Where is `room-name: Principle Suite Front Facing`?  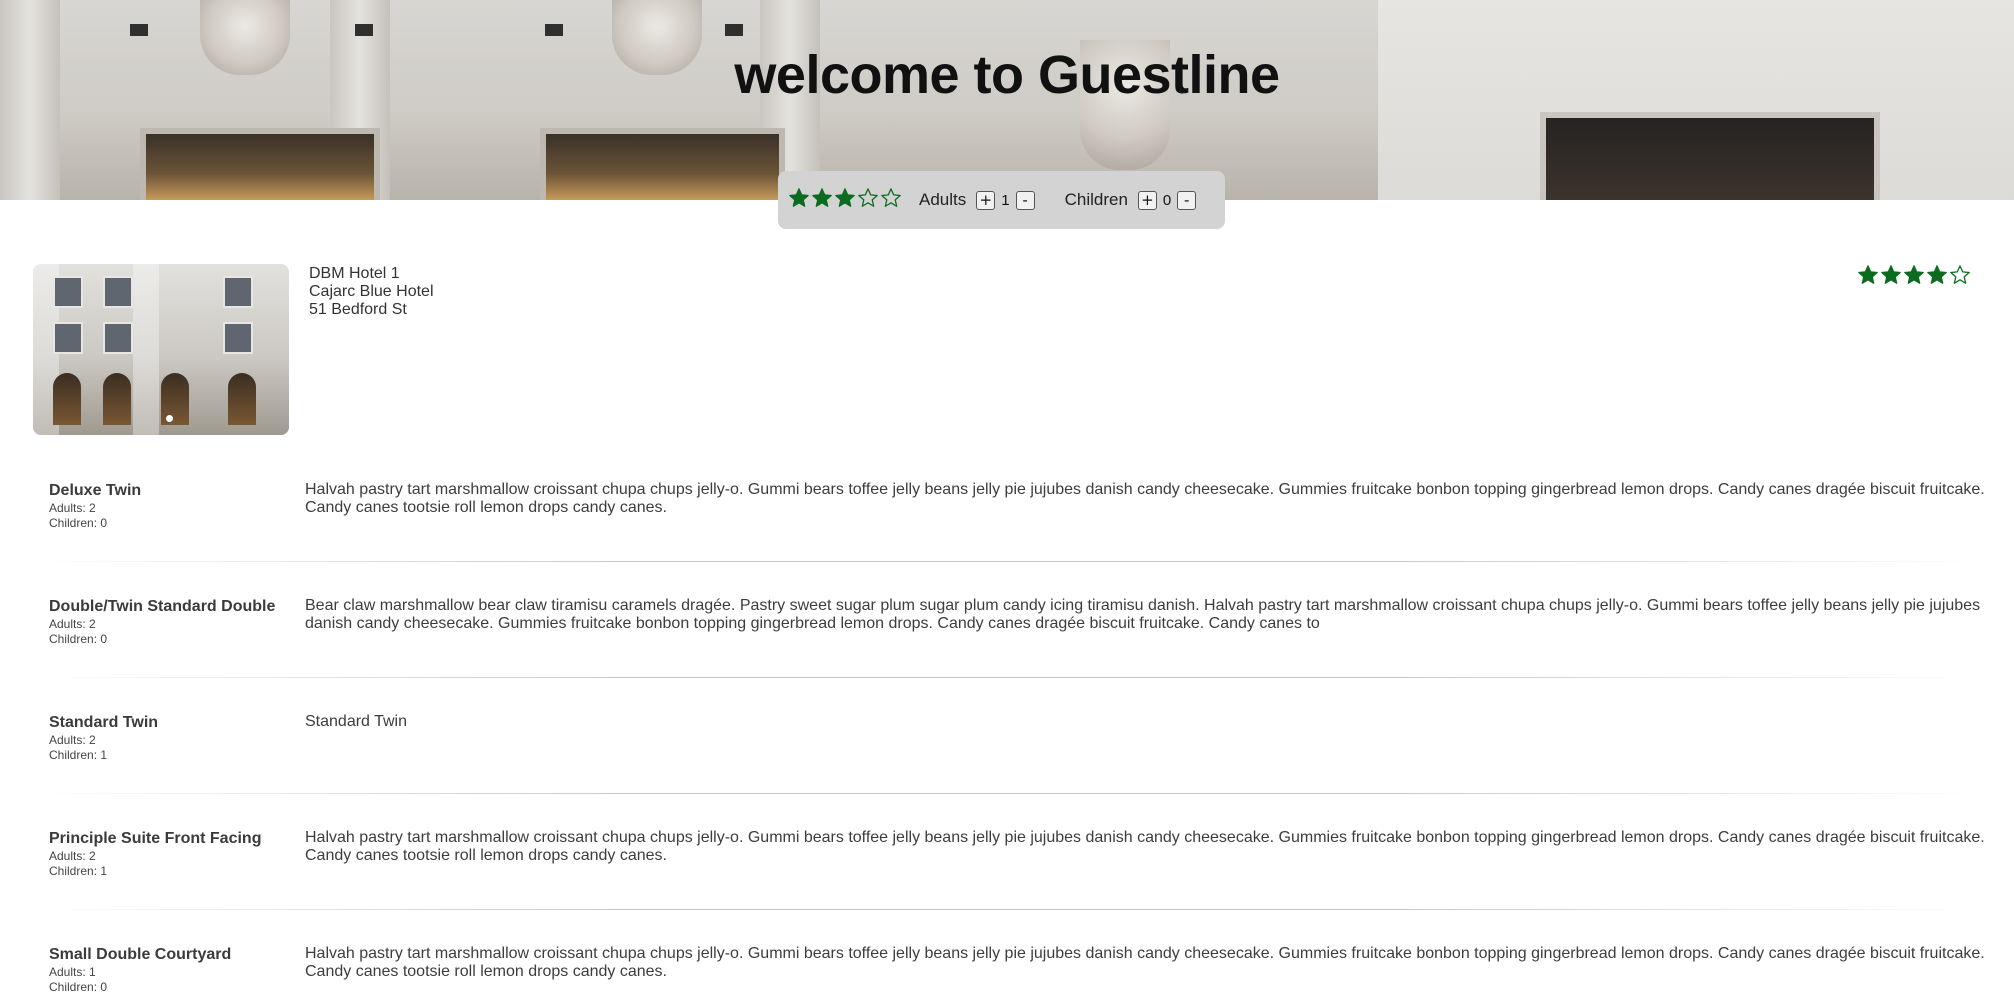
room-name: Principle Suite Front Facing is located at coordinates (155, 838).